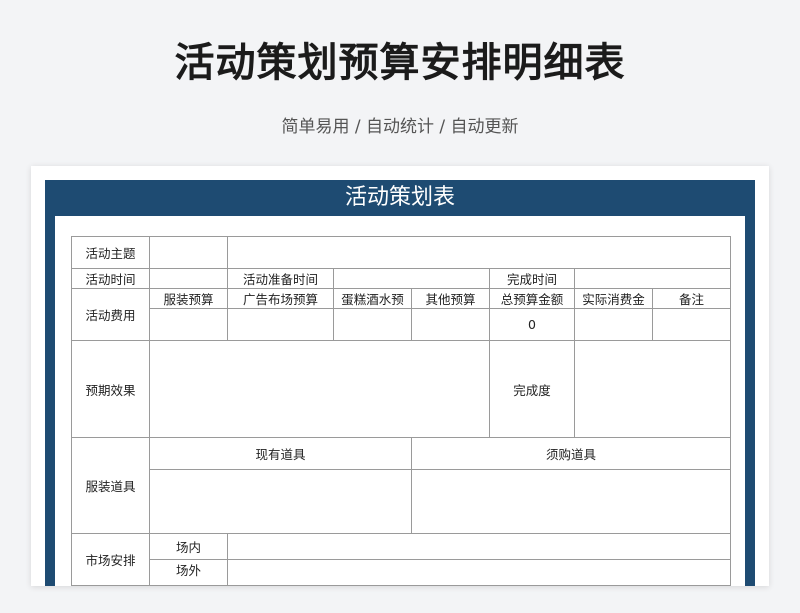 The image size is (800, 613). Describe the element at coordinates (652, 389) in the screenshot. I see `completion-value` at that location.